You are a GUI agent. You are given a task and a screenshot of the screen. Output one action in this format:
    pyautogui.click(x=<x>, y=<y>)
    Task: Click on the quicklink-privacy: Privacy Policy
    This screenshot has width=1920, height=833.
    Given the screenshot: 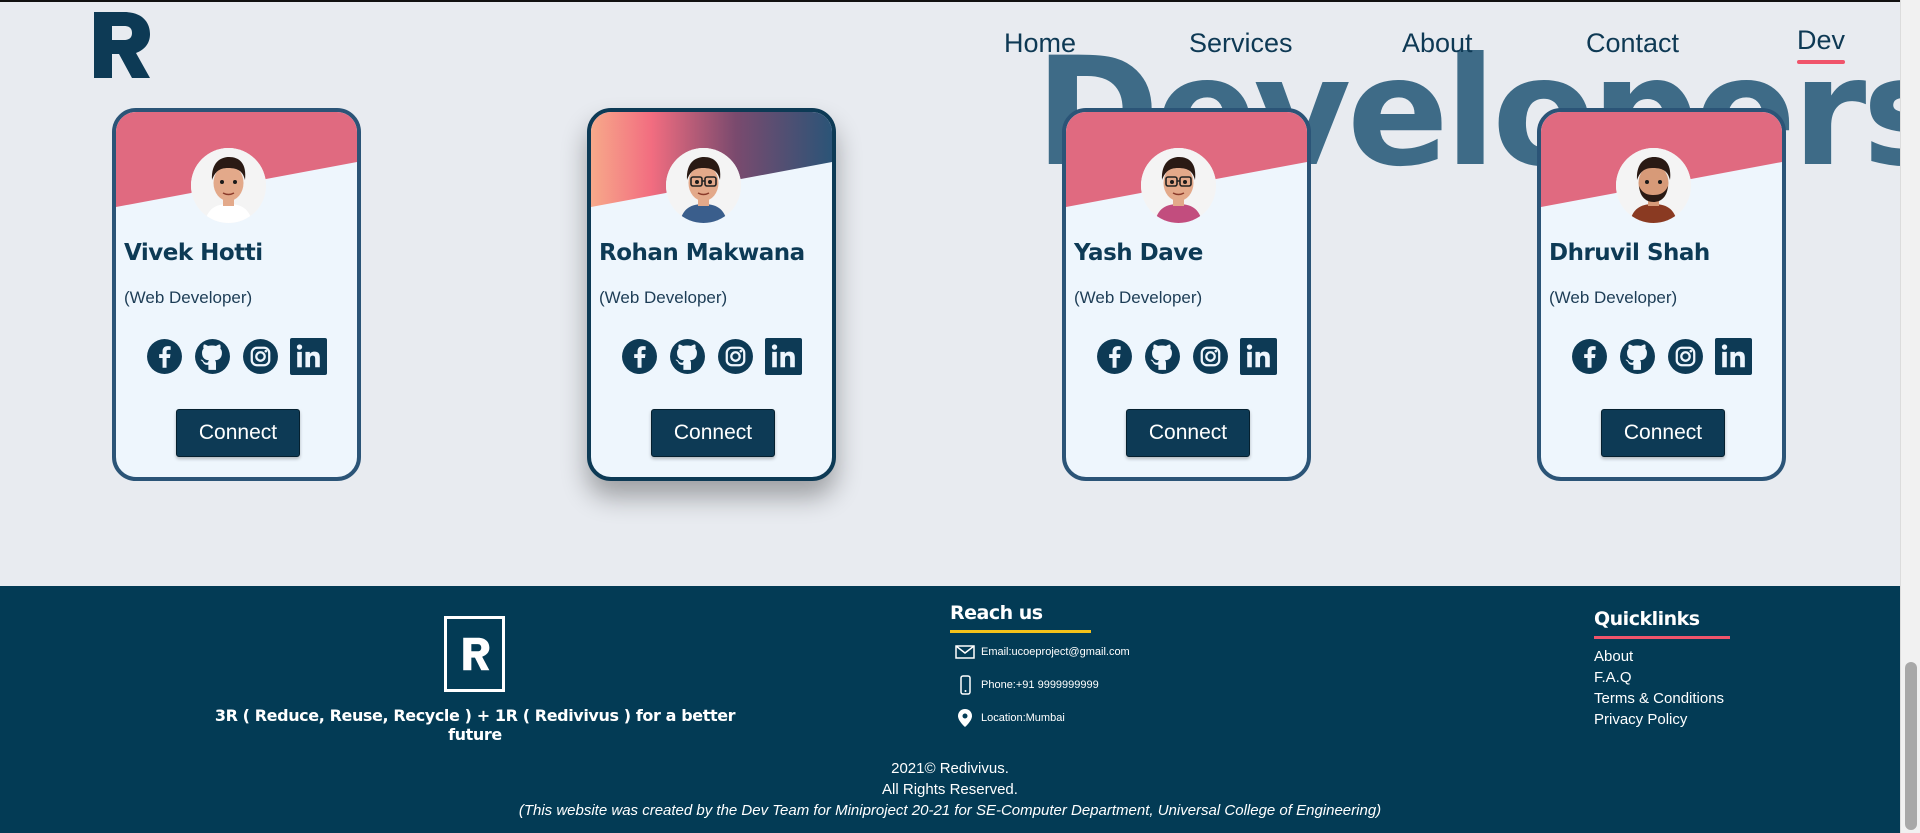 What is the action you would take?
    pyautogui.click(x=1659, y=719)
    